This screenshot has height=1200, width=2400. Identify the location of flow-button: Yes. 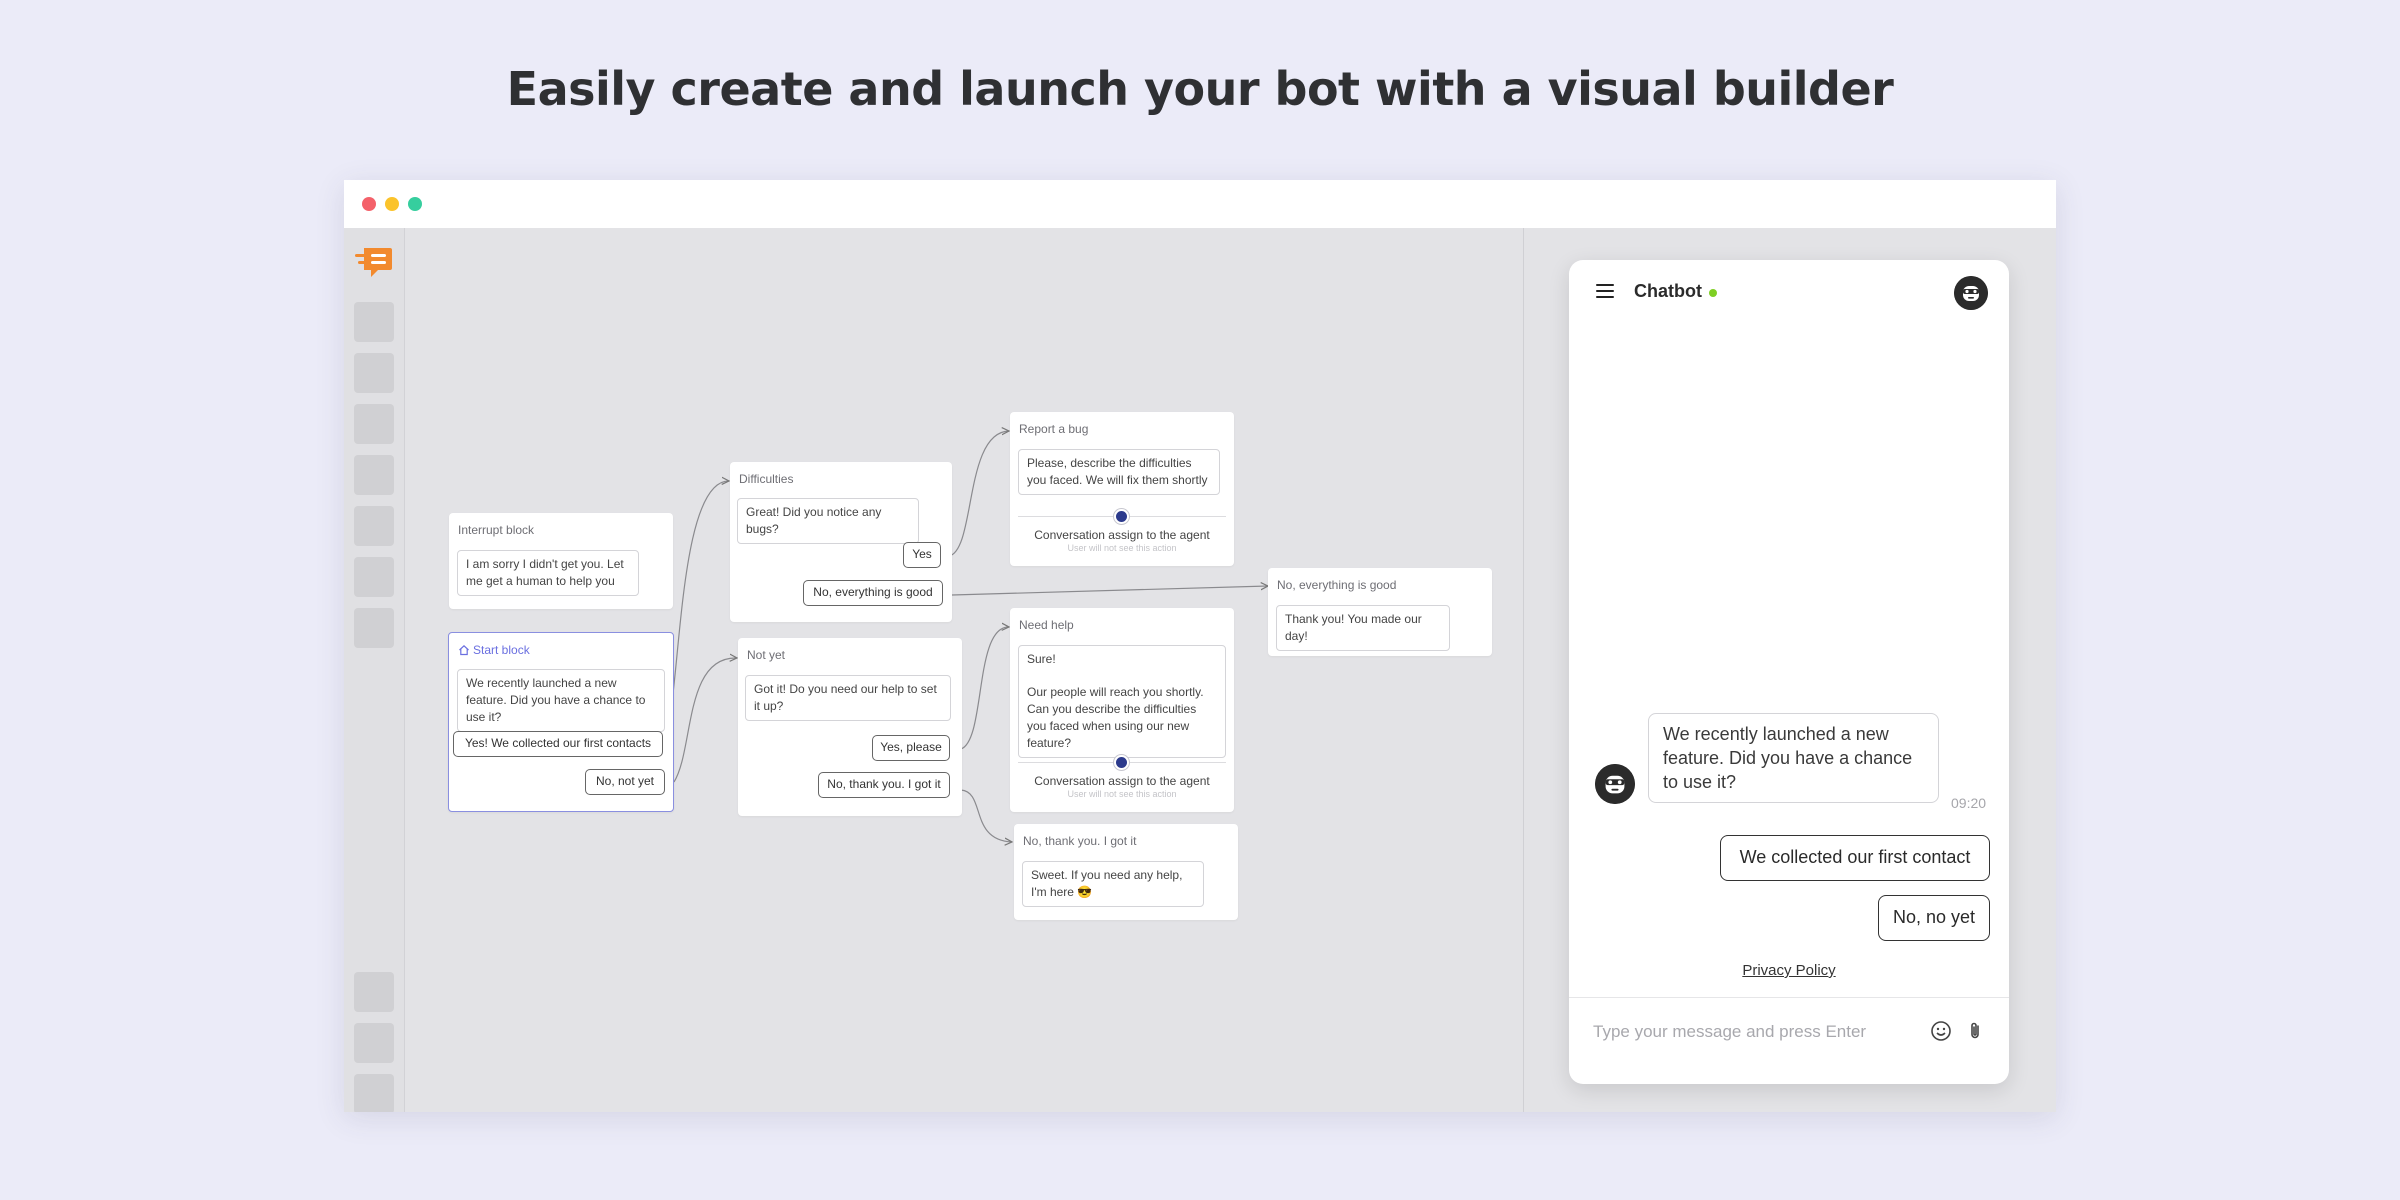
(922, 555).